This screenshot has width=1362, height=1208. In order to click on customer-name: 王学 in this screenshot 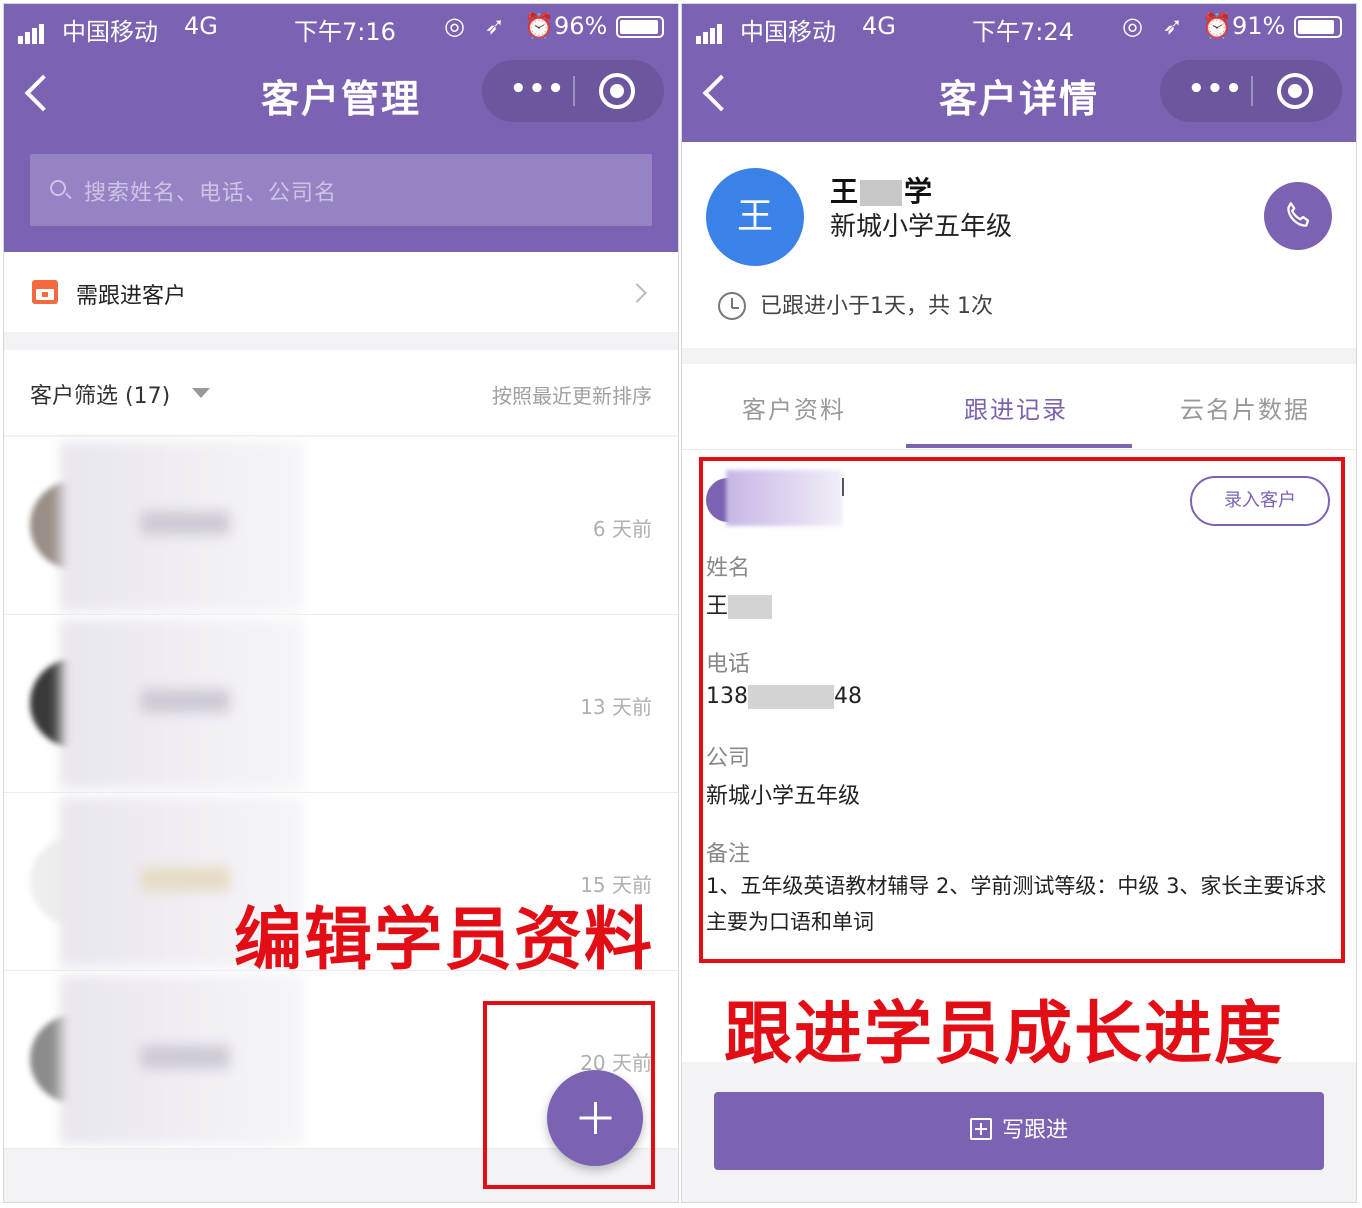, I will do `click(881, 190)`.